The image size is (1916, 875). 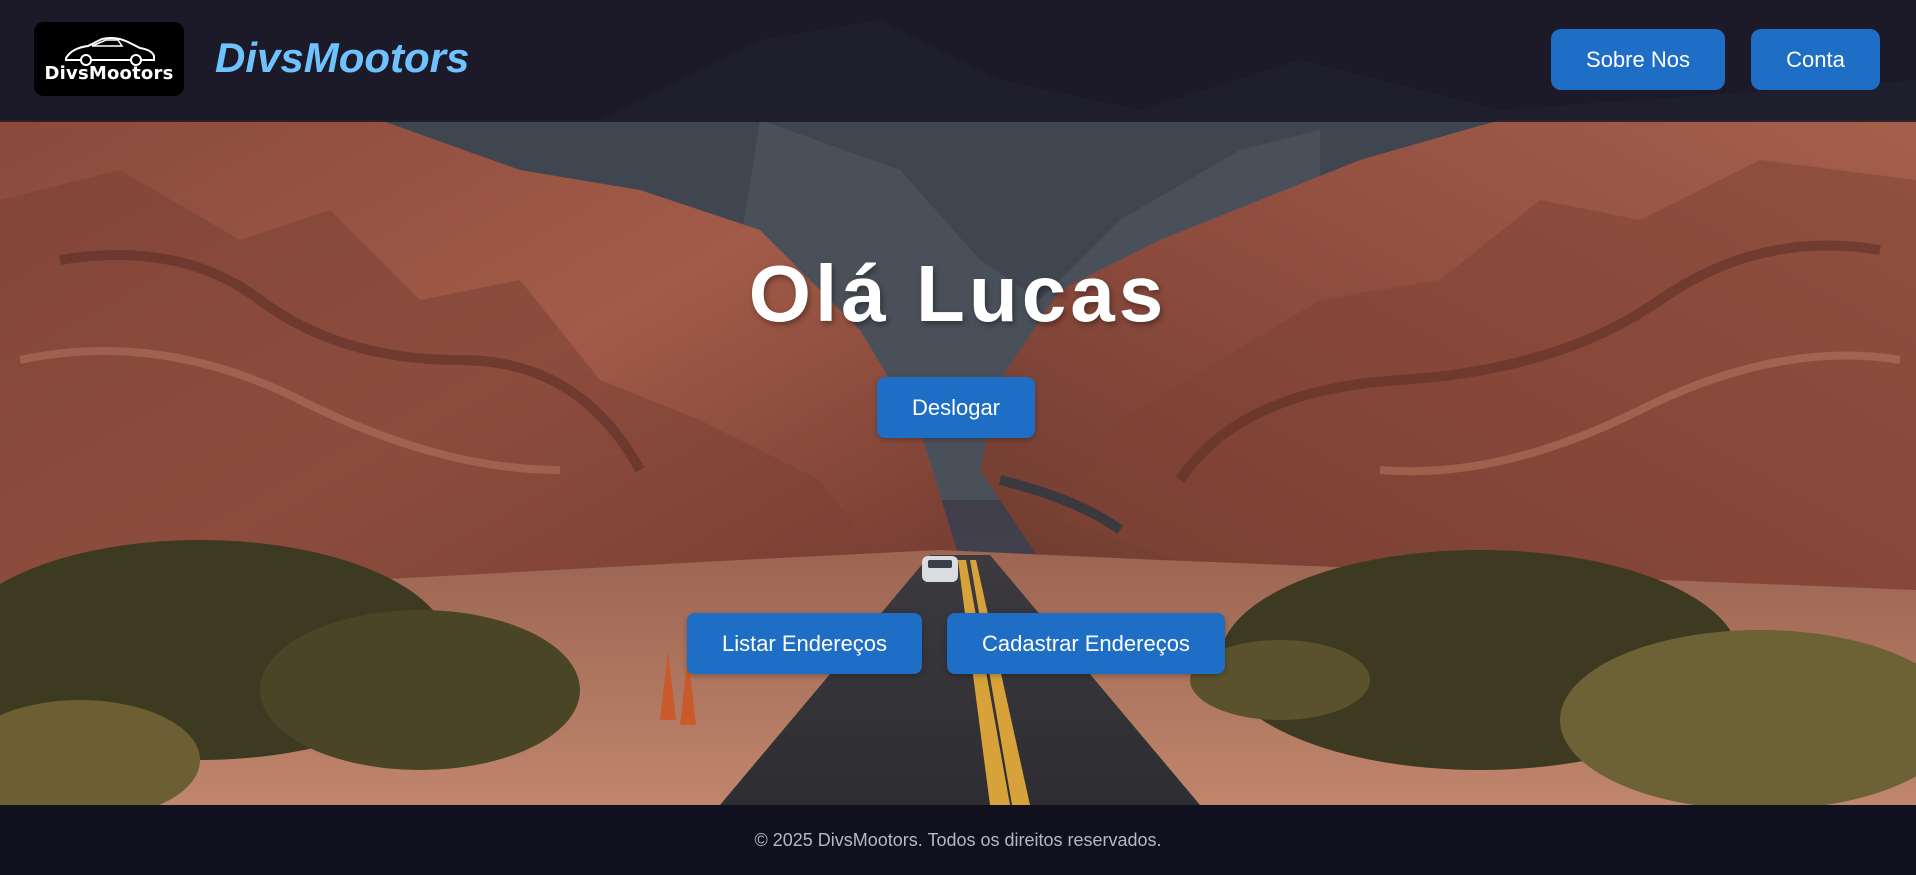 I want to click on list-addresses-button: Listar Endereços, so click(x=804, y=643).